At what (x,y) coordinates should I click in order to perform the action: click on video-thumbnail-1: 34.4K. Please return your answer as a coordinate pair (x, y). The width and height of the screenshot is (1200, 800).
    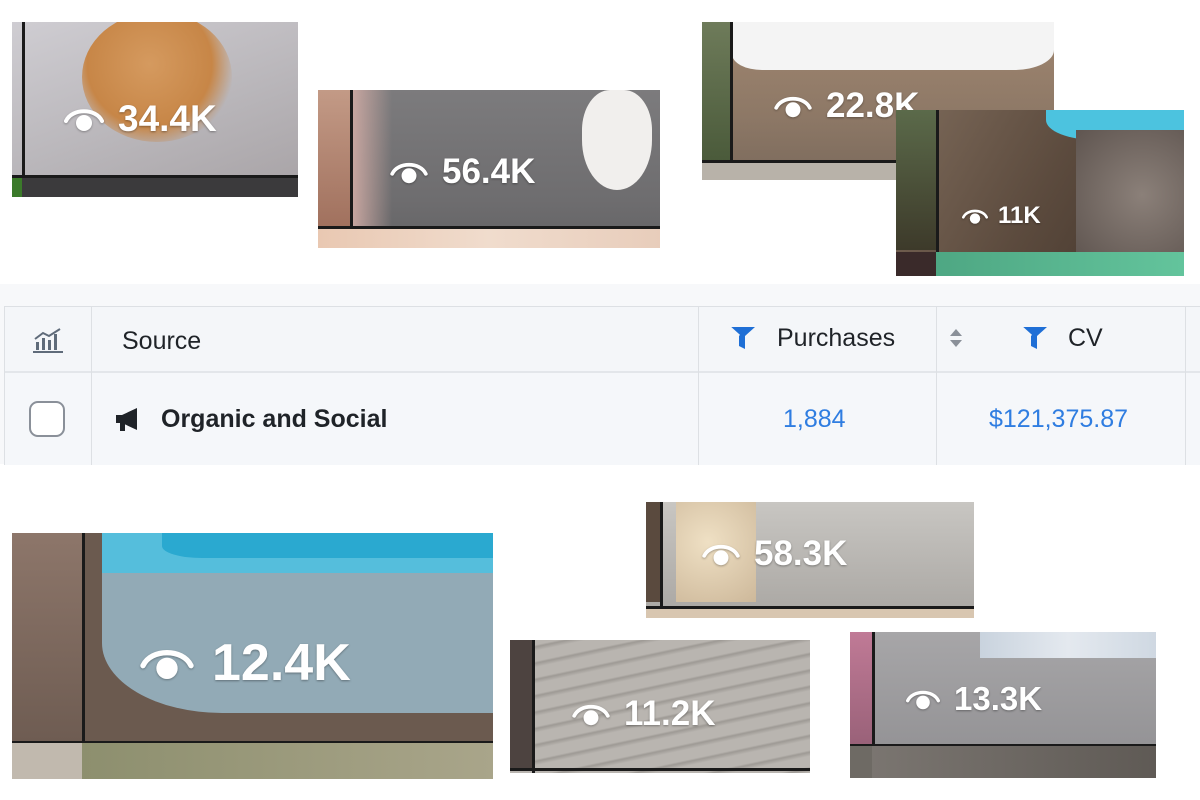
    Looking at the image, I should click on (155, 109).